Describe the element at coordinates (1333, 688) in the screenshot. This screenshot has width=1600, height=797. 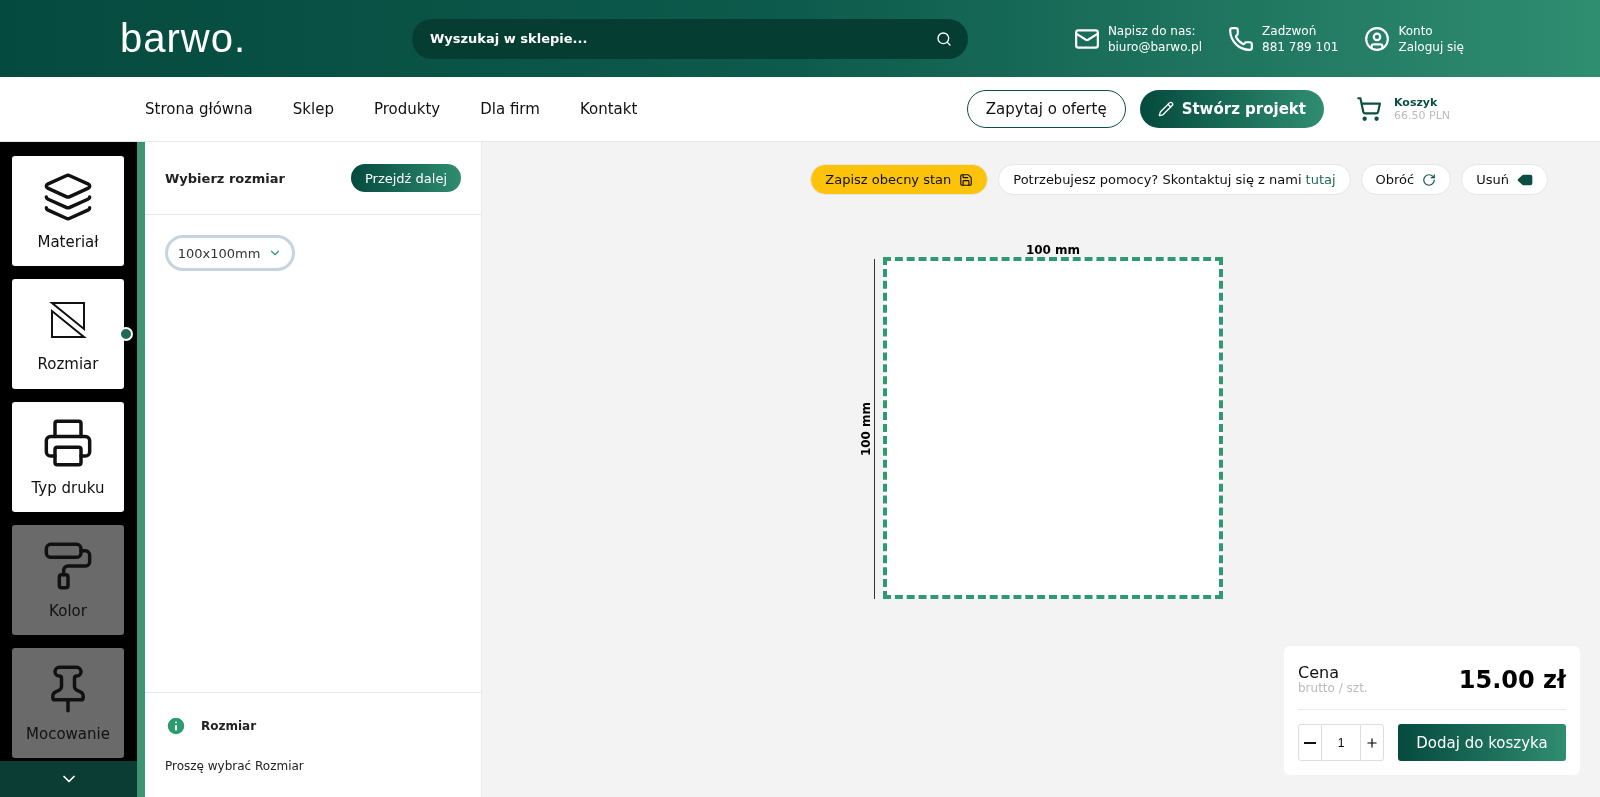
I see `price-sublabel: brutto / szt.` at that location.